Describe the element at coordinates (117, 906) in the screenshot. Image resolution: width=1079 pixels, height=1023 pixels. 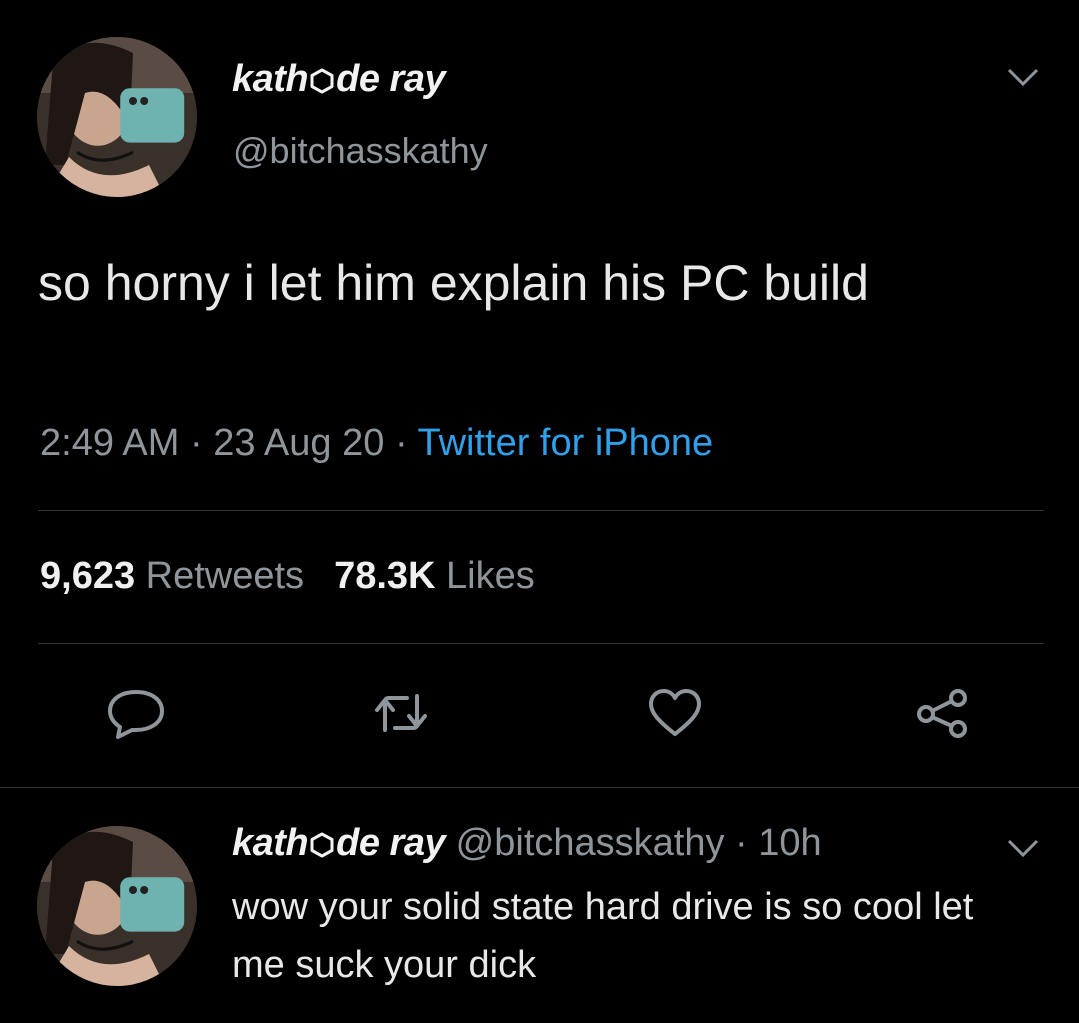
I see `reply-avatar` at that location.